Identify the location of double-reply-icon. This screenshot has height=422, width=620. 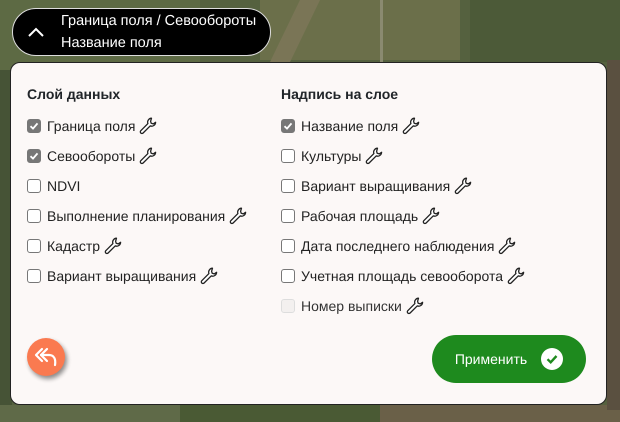
(46, 357).